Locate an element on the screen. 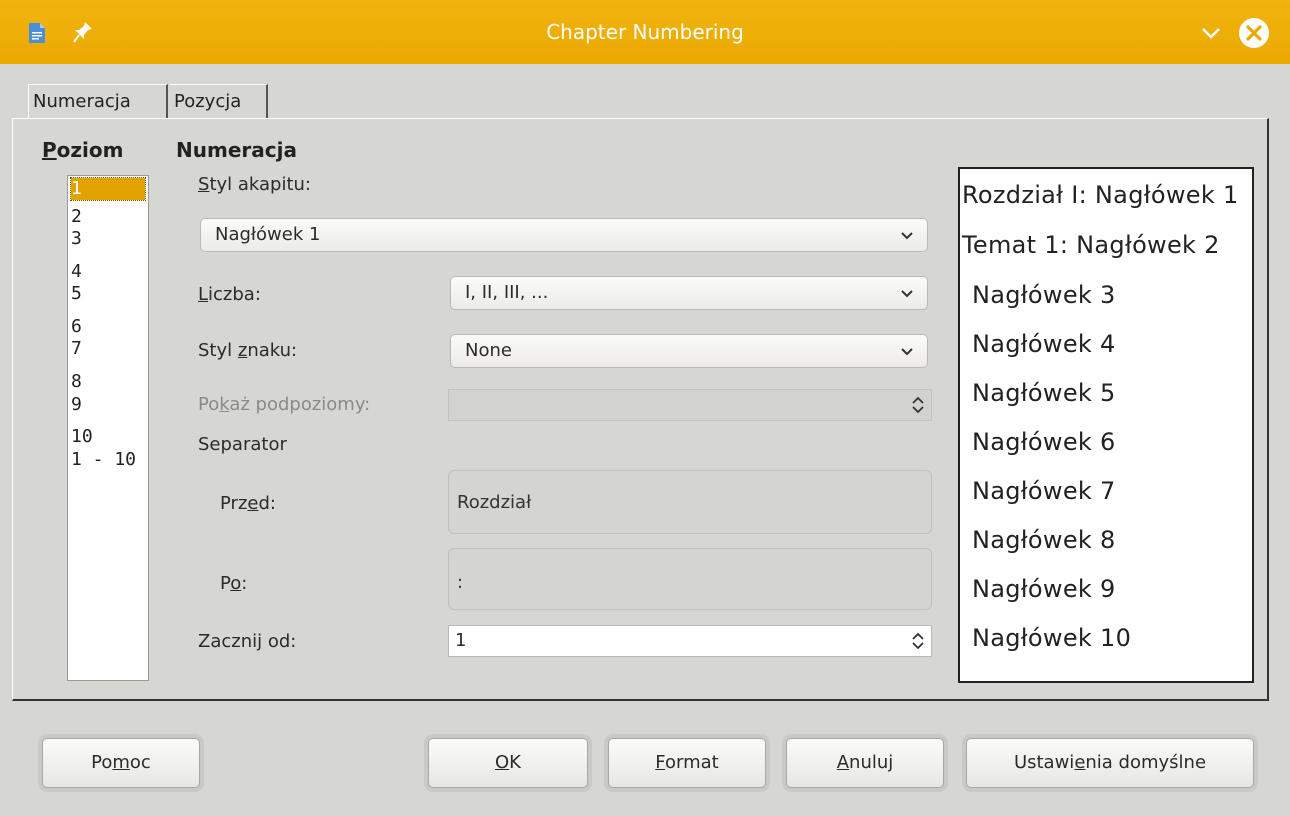  level-item-7: 7 is located at coordinates (76, 349).